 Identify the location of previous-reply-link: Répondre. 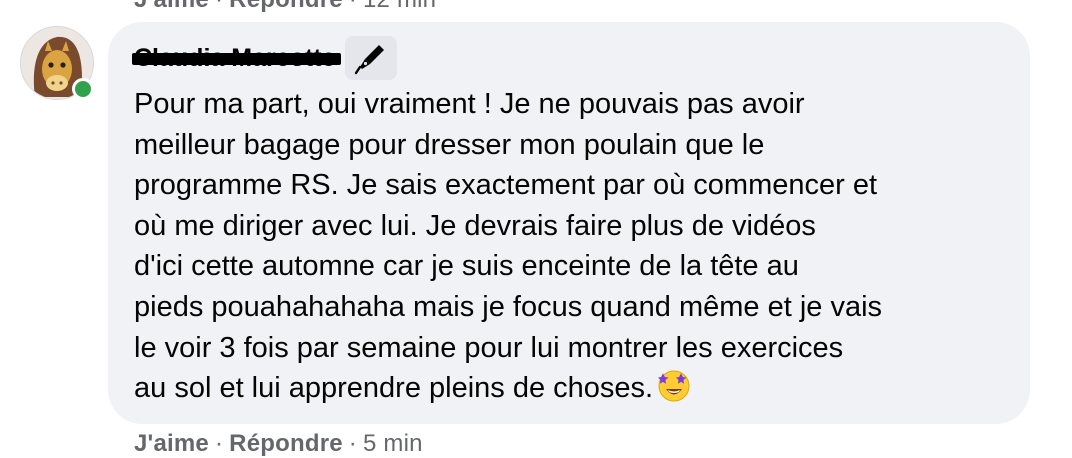
(286, 6).